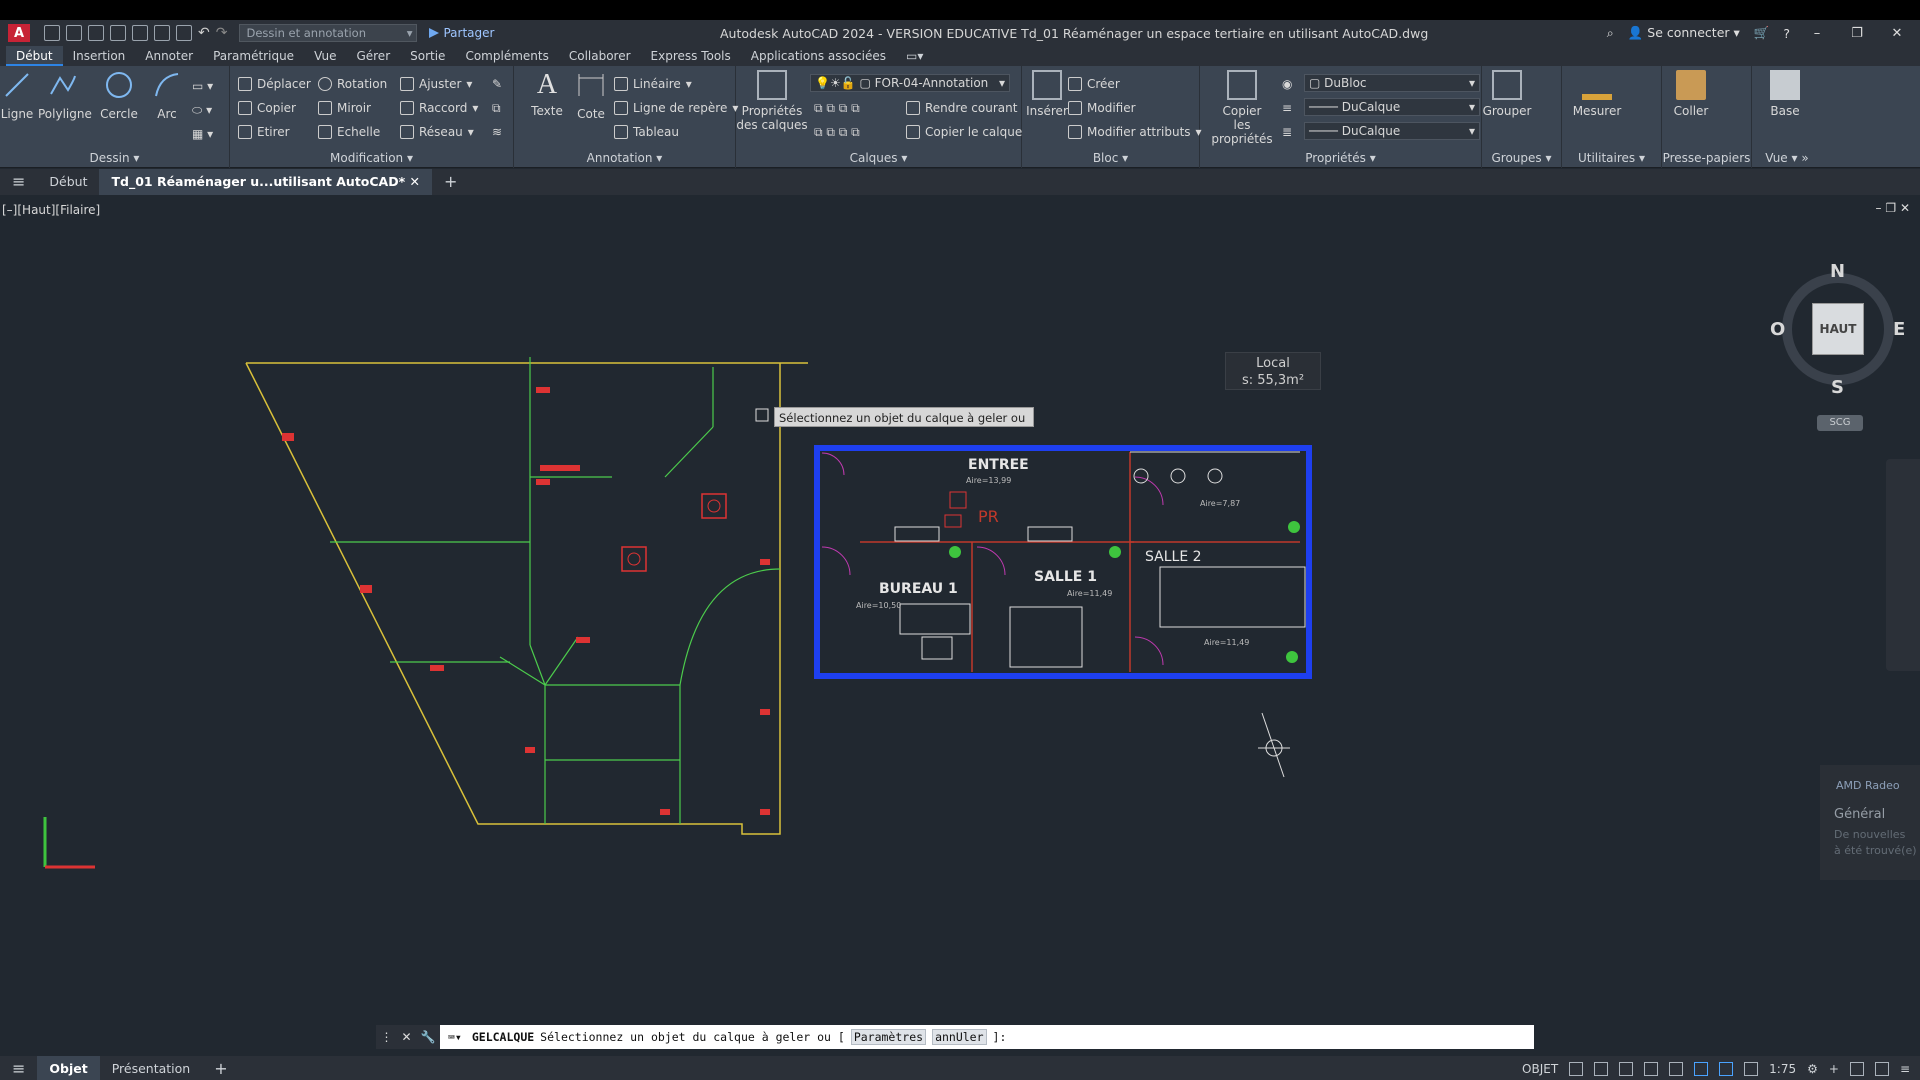 The height and width of the screenshot is (1080, 1920). What do you see at coordinates (267, 108) in the screenshot?
I see `copier-button: Copier` at bounding box center [267, 108].